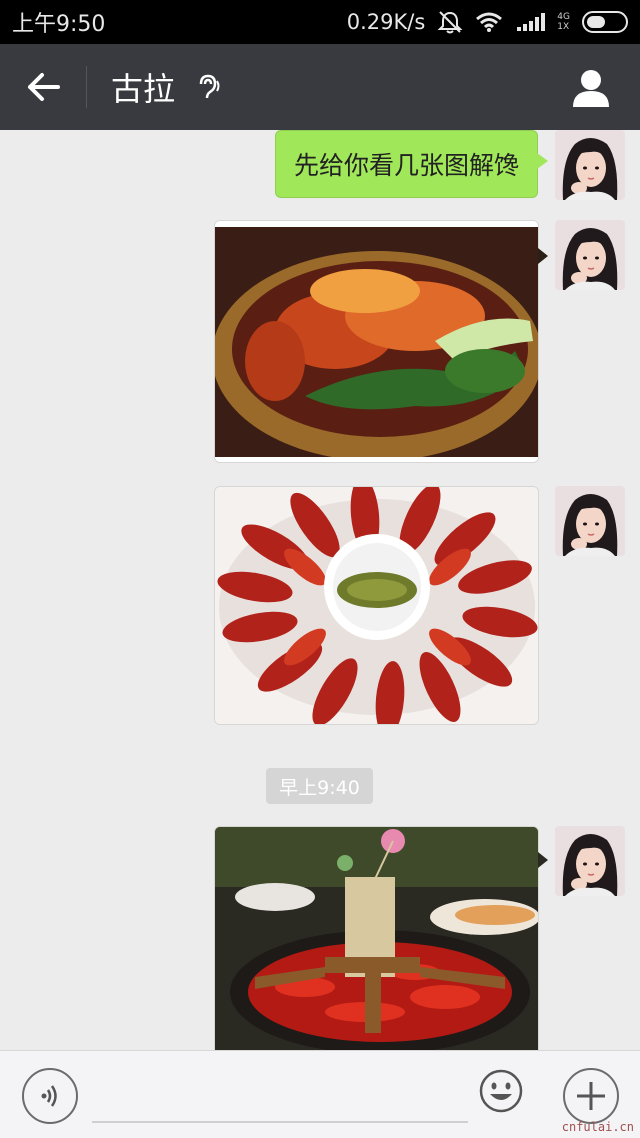 Image resolution: width=640 pixels, height=1138 pixels. I want to click on status-icons: 0.29K/s 4G 1X, so click(487, 22).